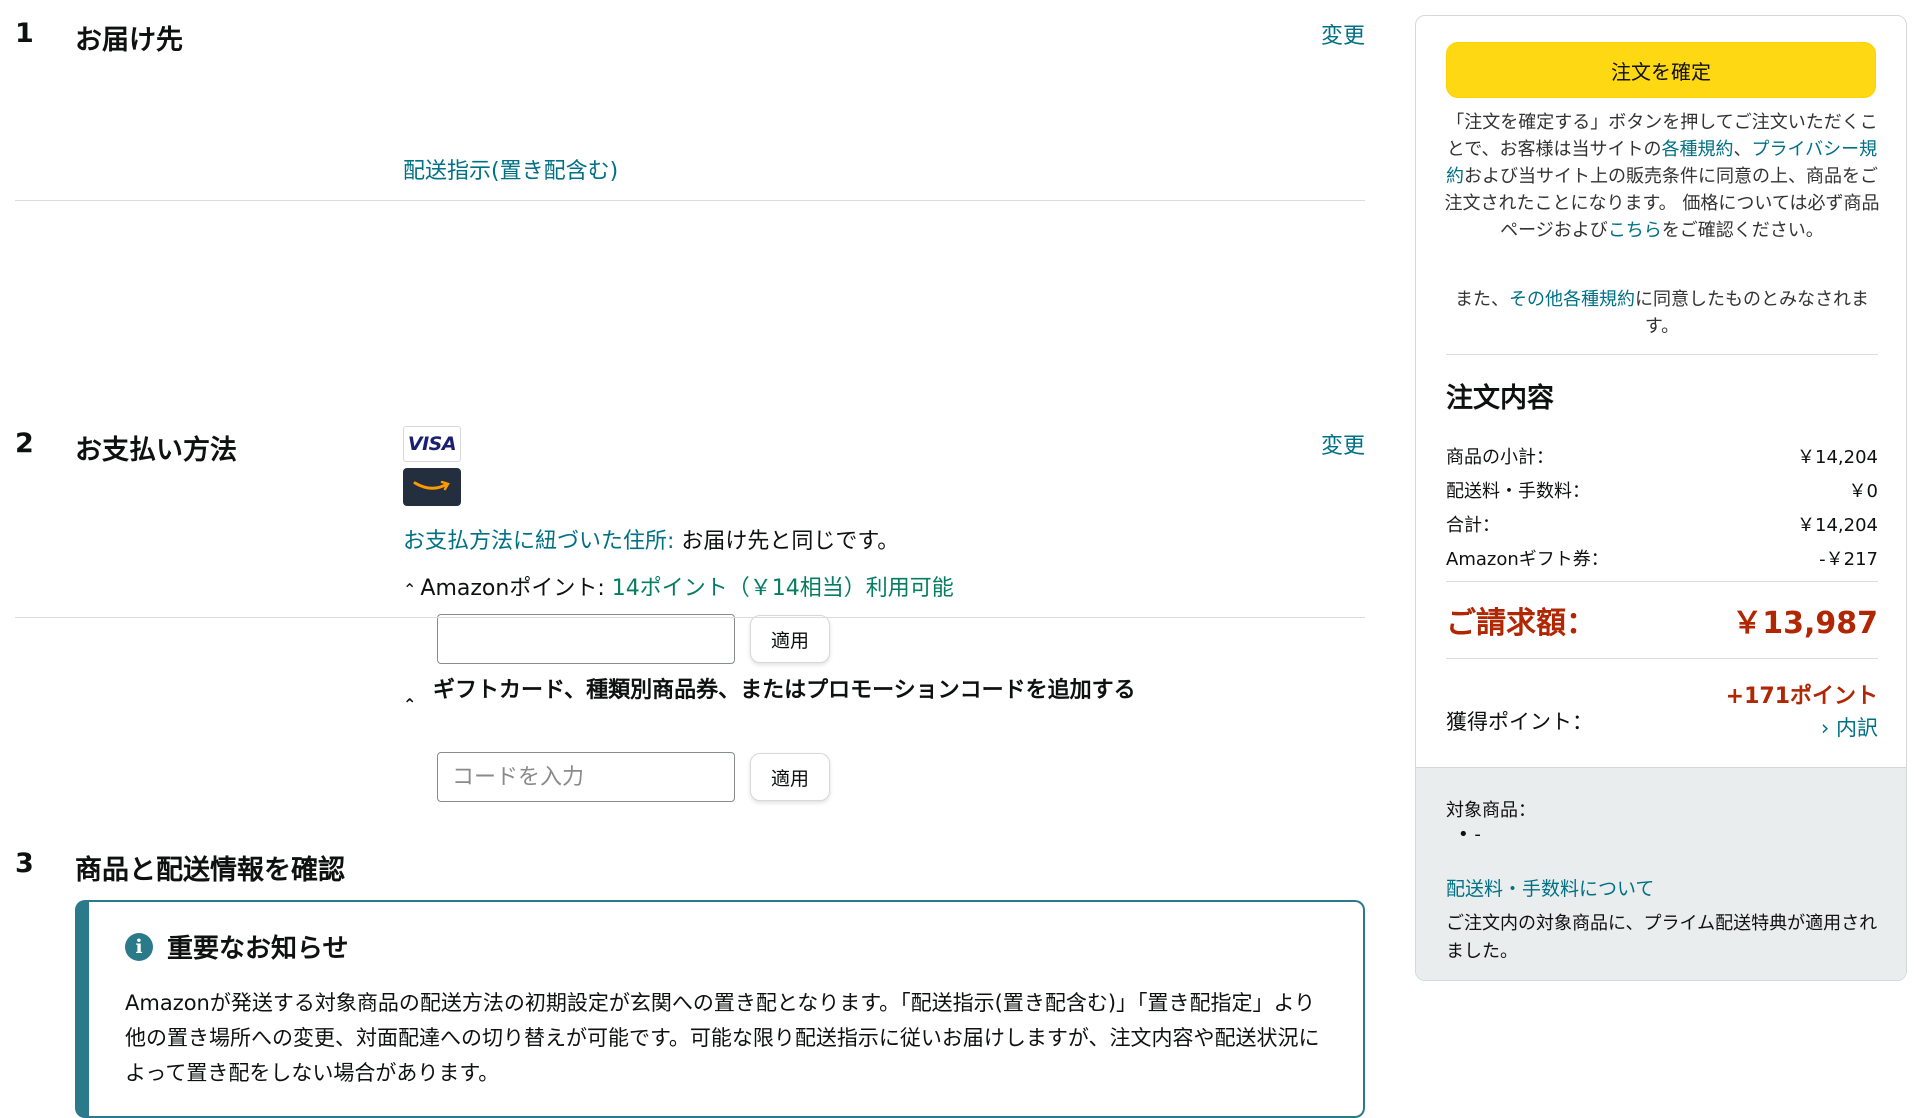 The width and height of the screenshot is (1920, 1118). What do you see at coordinates (1662, 558) in the screenshot?
I see `summary-row: Amazonギフト券： -￥217` at bounding box center [1662, 558].